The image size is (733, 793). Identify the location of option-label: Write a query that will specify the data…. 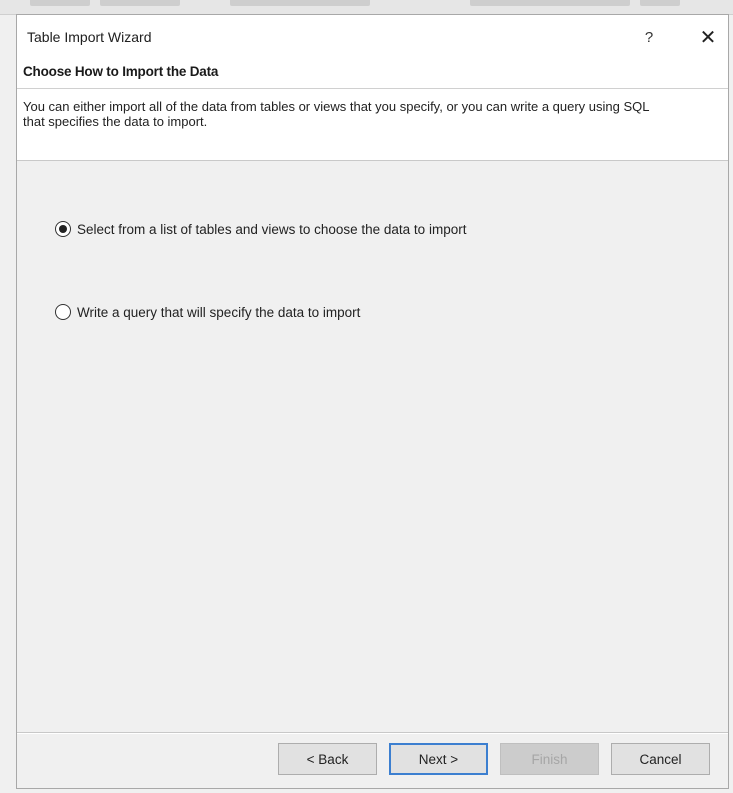
(218, 312).